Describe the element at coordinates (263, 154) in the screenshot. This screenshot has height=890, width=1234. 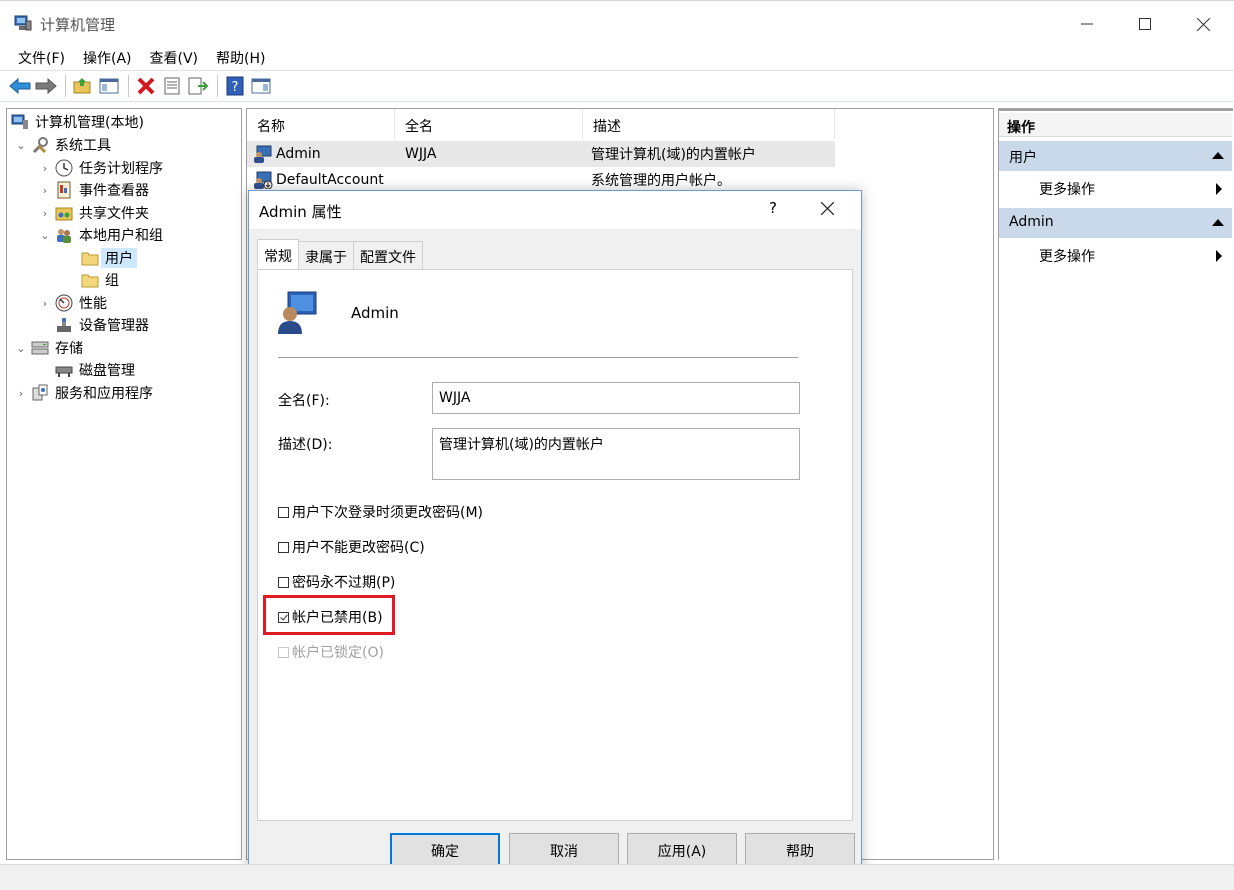
I see `user-icon` at that location.